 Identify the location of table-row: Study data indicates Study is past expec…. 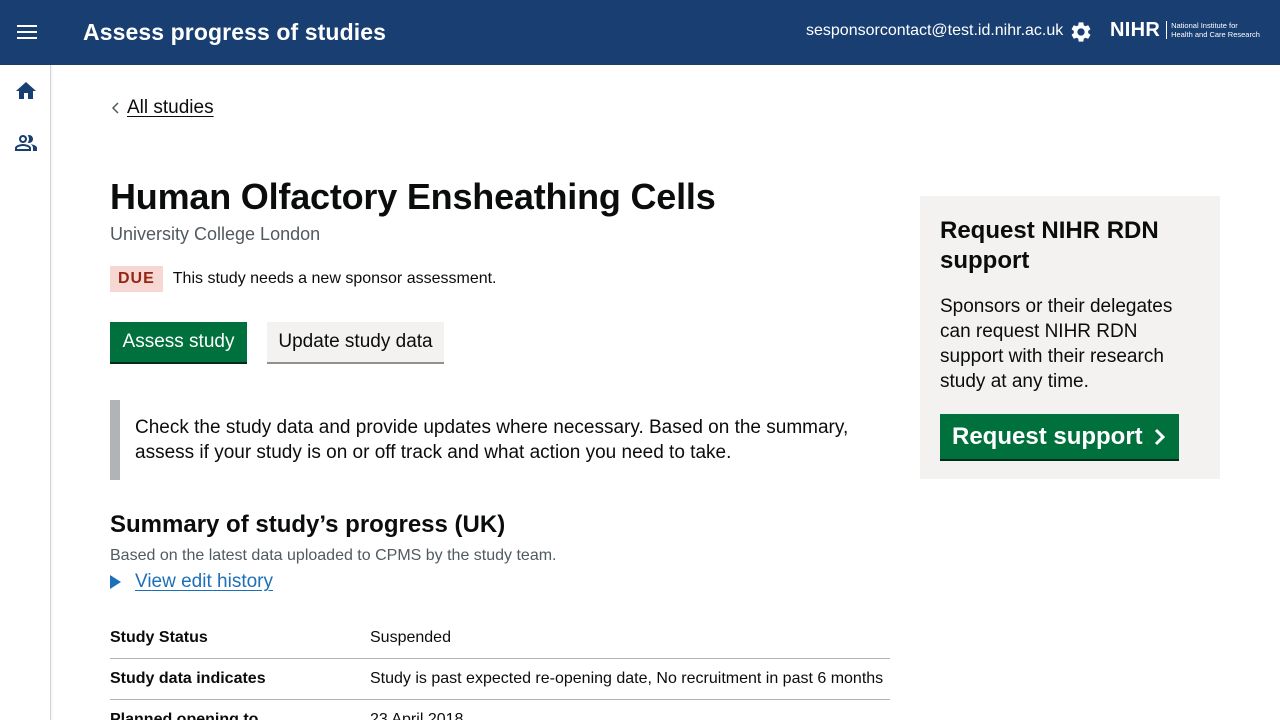
(500, 679).